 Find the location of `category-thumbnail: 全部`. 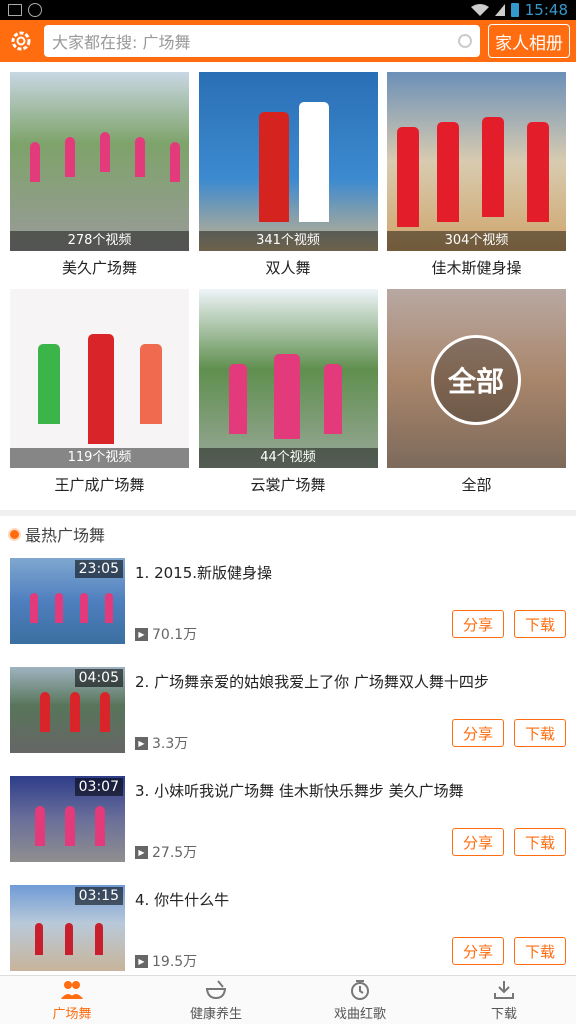

category-thumbnail: 全部 is located at coordinates (476, 378).